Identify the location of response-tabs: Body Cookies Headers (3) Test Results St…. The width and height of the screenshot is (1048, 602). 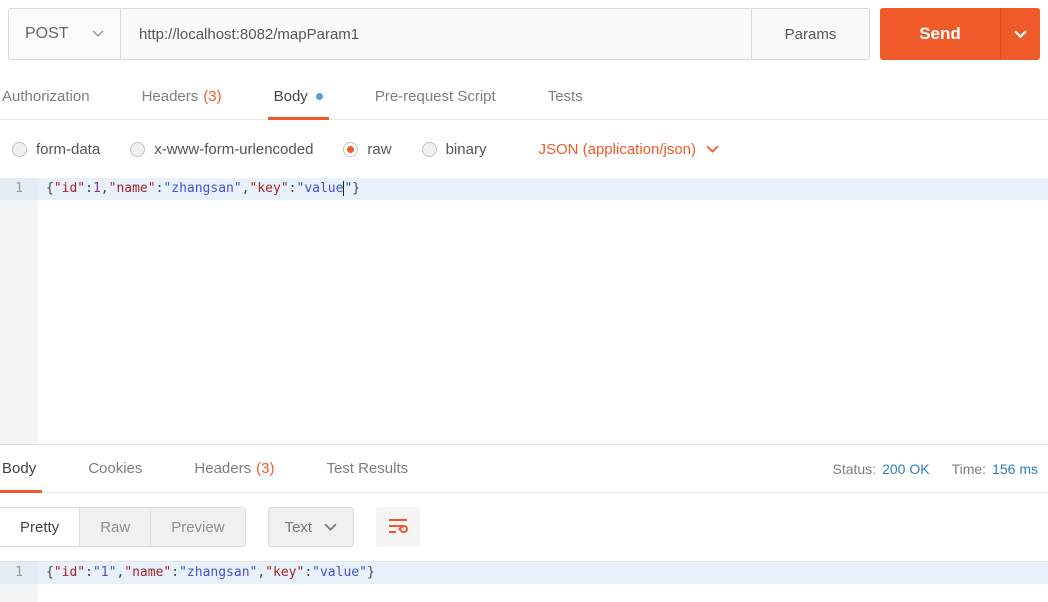
(524, 469).